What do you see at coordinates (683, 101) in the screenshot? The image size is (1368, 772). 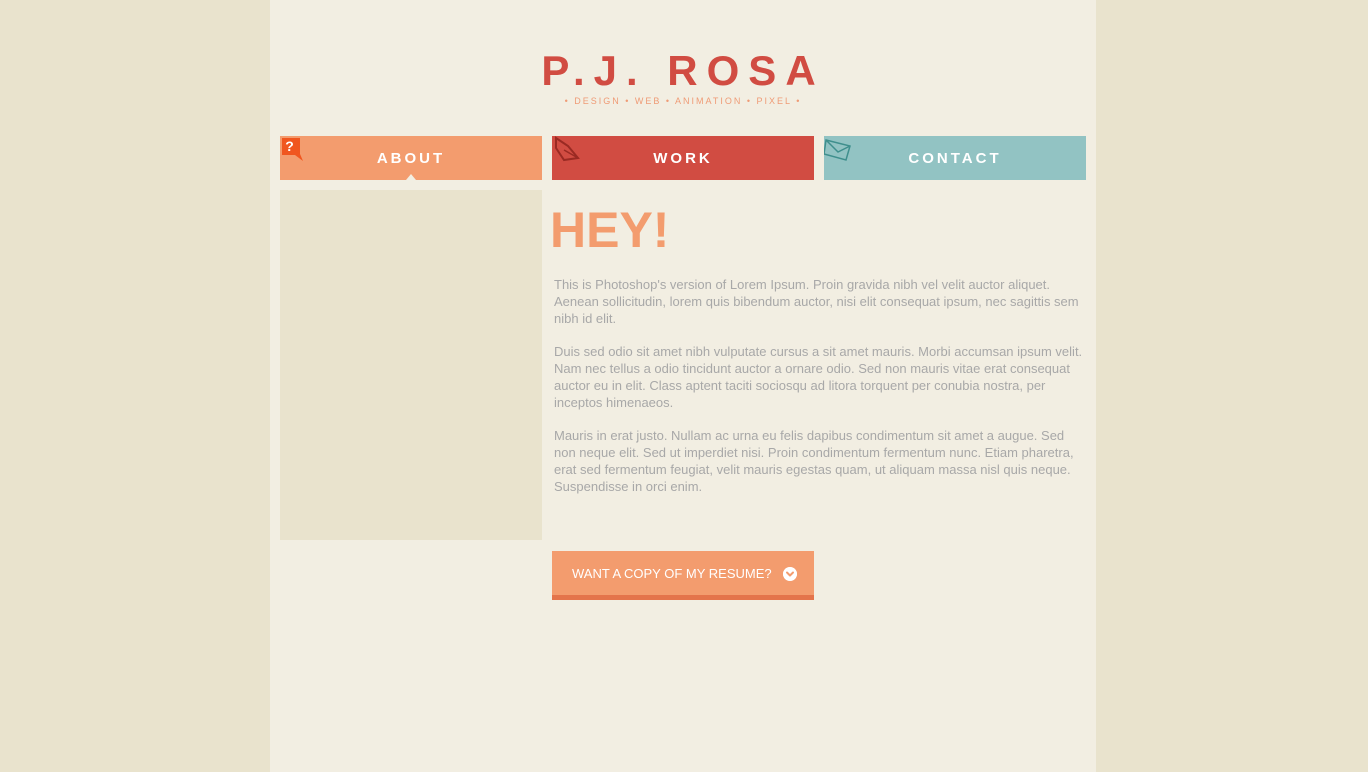 I see `site-tagline: • DESIGN • WEB • ANIMATION • PIXEL •` at bounding box center [683, 101].